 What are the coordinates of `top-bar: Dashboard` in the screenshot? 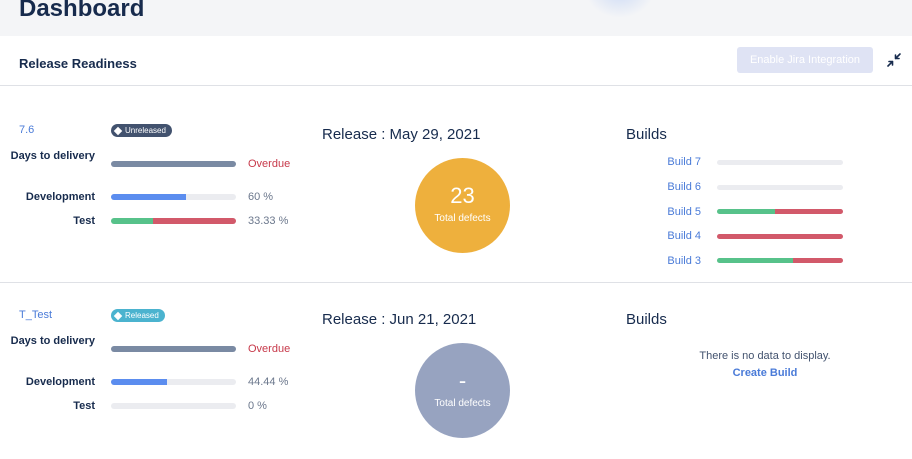 It's located at (456, 18).